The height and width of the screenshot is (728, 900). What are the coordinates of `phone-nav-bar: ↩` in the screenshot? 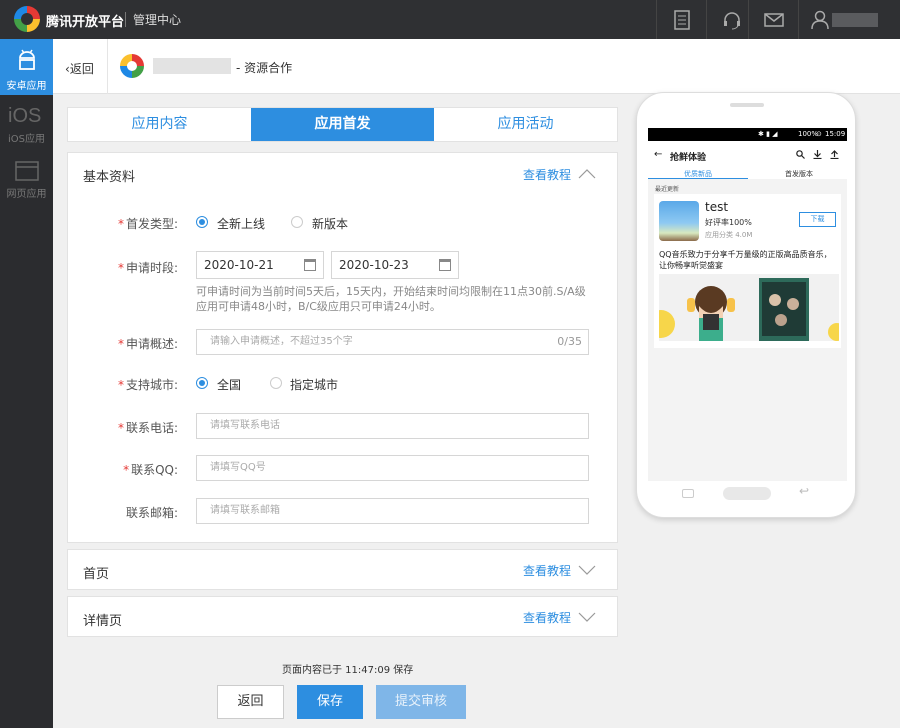 It's located at (747, 494).